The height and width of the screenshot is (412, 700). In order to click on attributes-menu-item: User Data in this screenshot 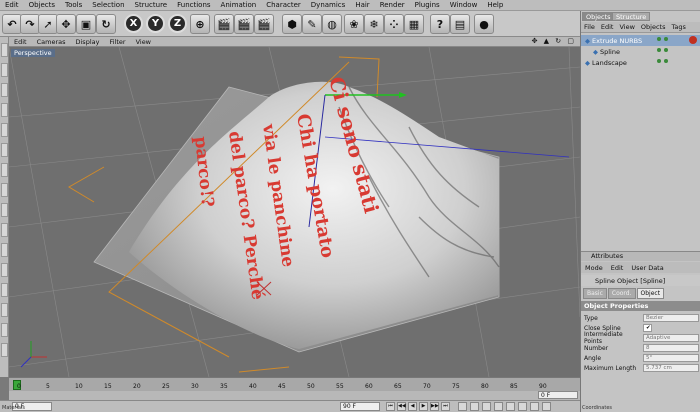, I will do `click(647, 268)`.